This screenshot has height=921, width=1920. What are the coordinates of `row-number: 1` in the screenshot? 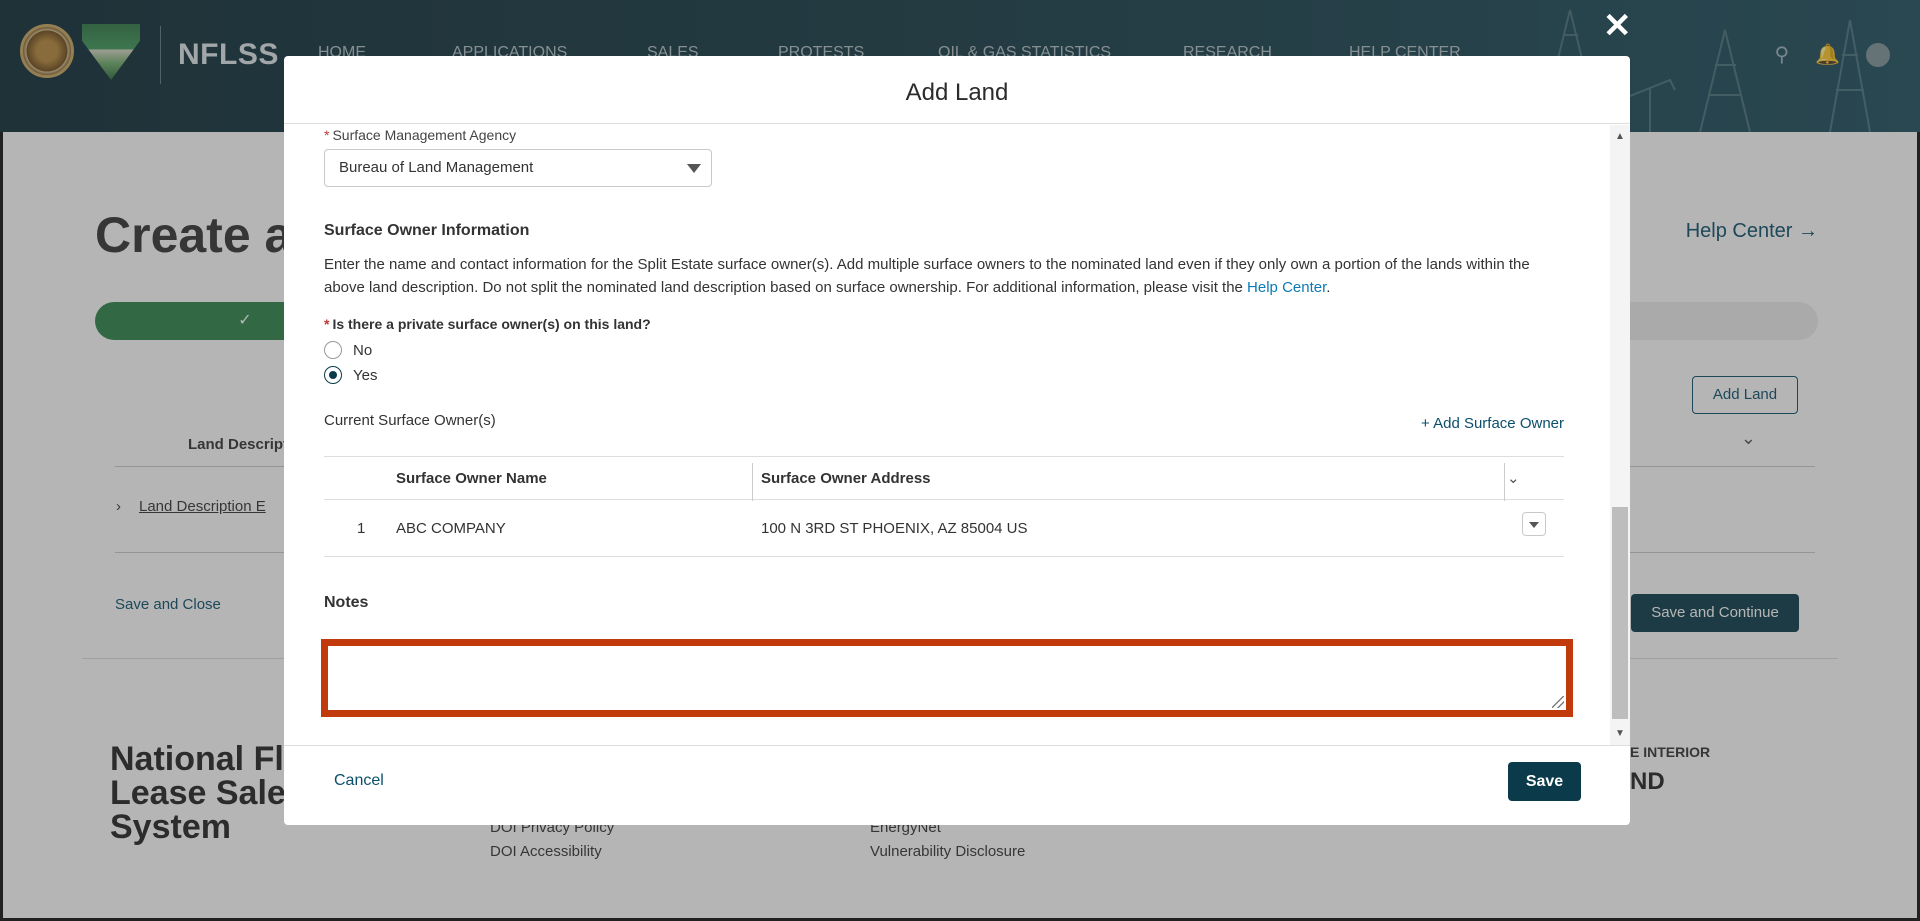 It's located at (361, 528).